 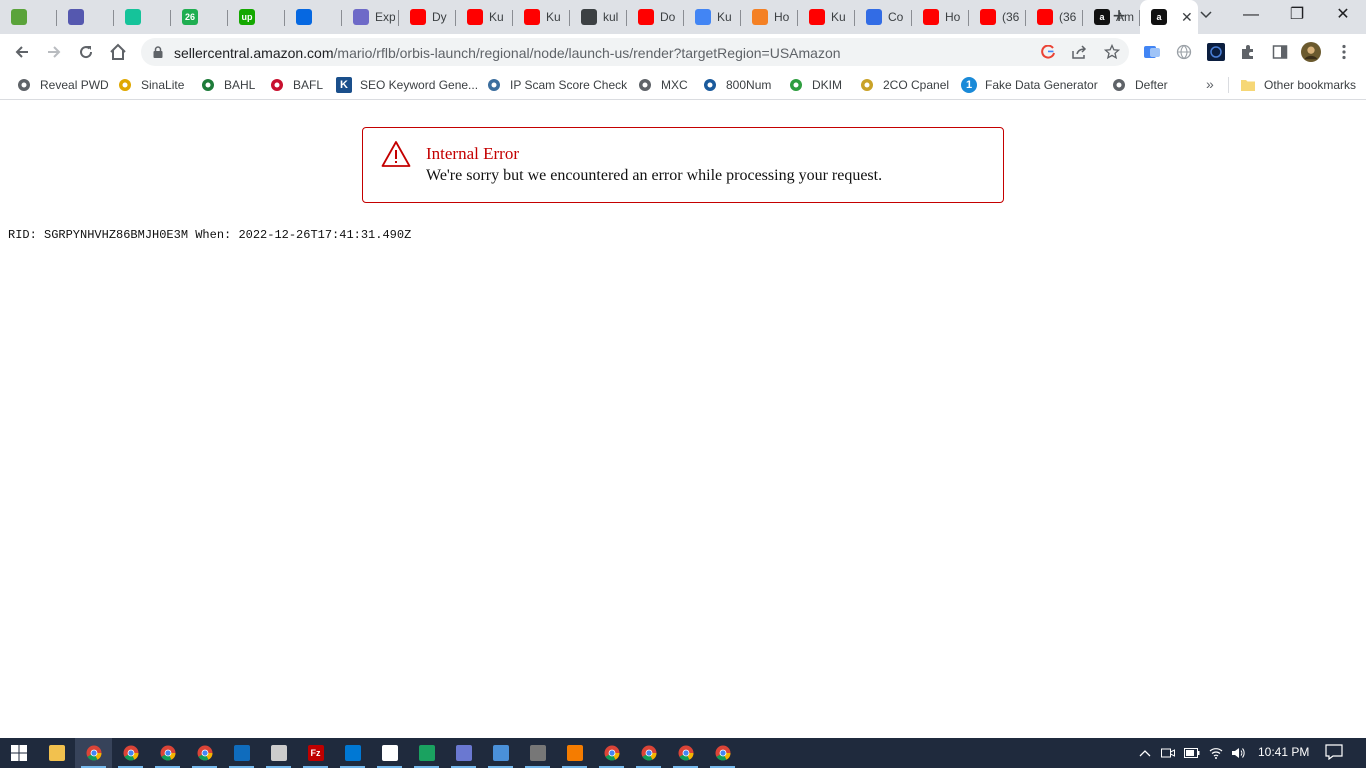 What do you see at coordinates (240, 85) in the screenshot?
I see `bookmark-label: BAHL` at bounding box center [240, 85].